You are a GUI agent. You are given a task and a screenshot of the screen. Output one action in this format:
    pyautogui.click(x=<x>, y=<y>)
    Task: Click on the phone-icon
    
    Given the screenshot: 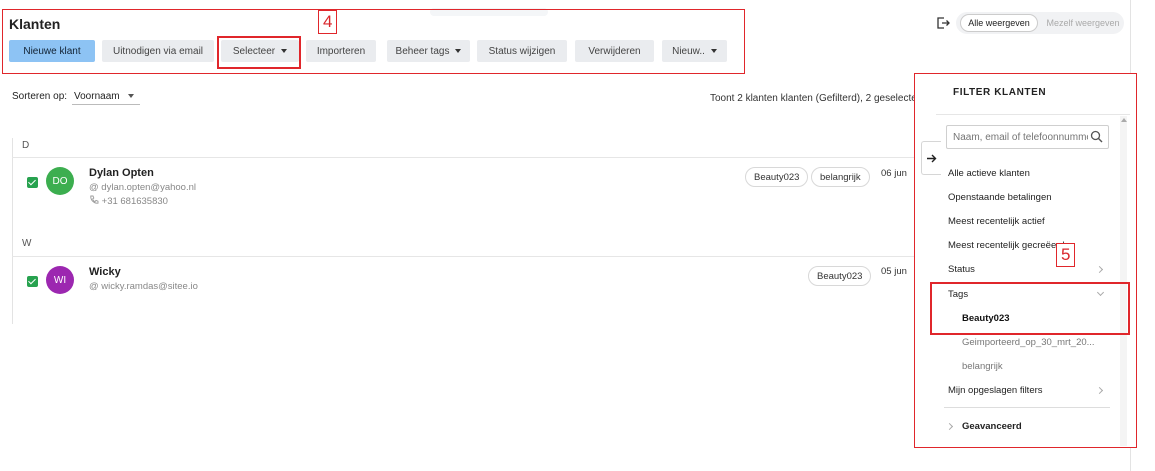 What is the action you would take?
    pyautogui.click(x=94, y=199)
    